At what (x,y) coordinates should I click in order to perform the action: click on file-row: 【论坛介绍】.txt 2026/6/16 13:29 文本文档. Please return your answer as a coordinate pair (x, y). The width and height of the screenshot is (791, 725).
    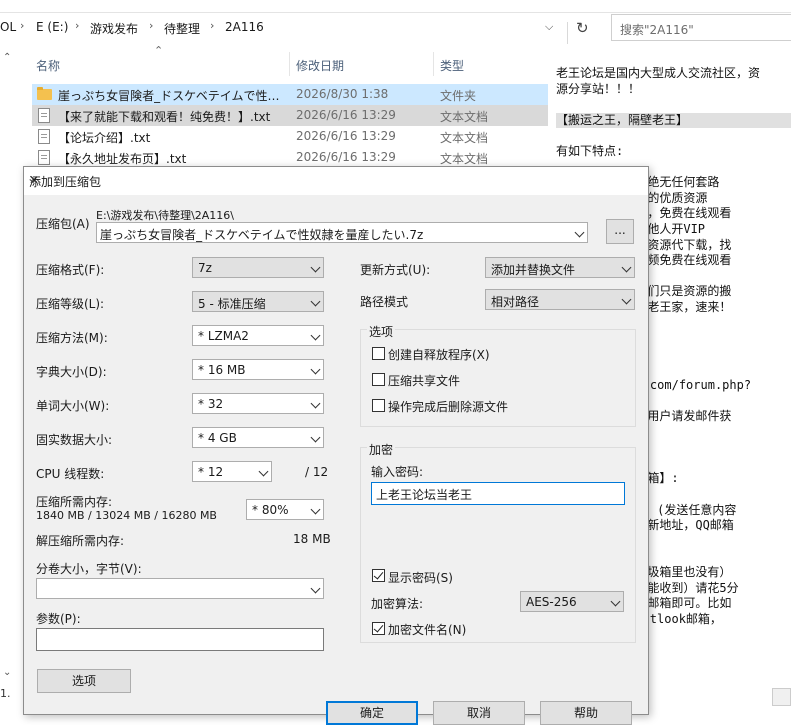
    Looking at the image, I should click on (290, 136).